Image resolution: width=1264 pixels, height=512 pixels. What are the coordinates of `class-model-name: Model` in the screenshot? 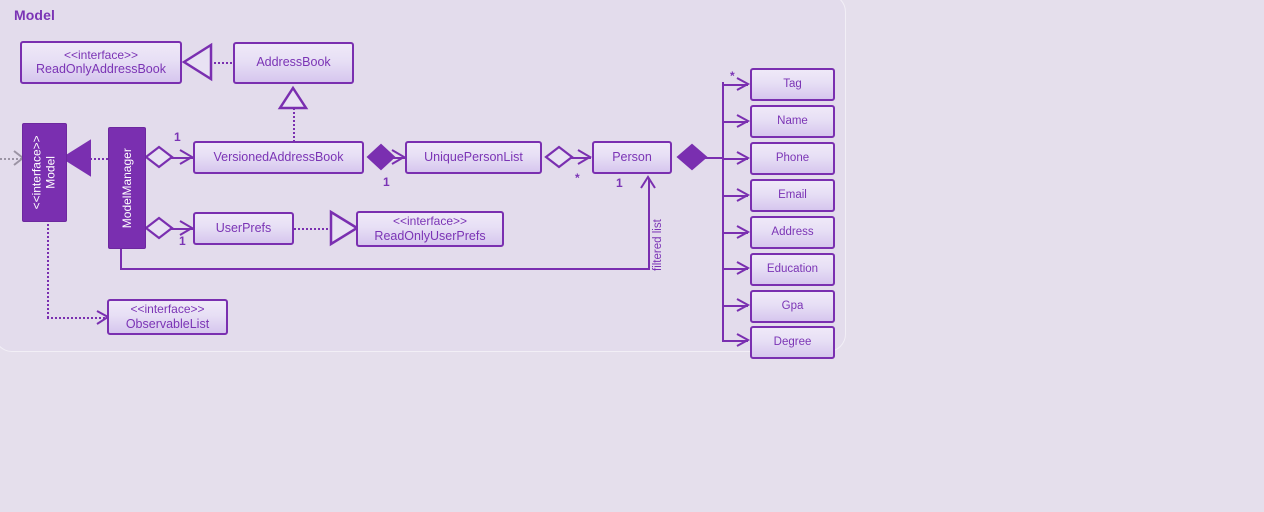 It's located at (51, 172).